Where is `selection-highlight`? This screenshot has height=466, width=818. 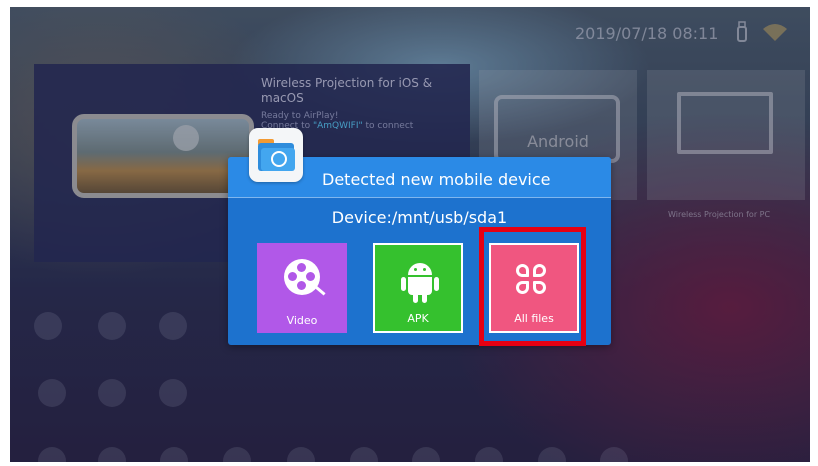 selection-highlight is located at coordinates (532, 286).